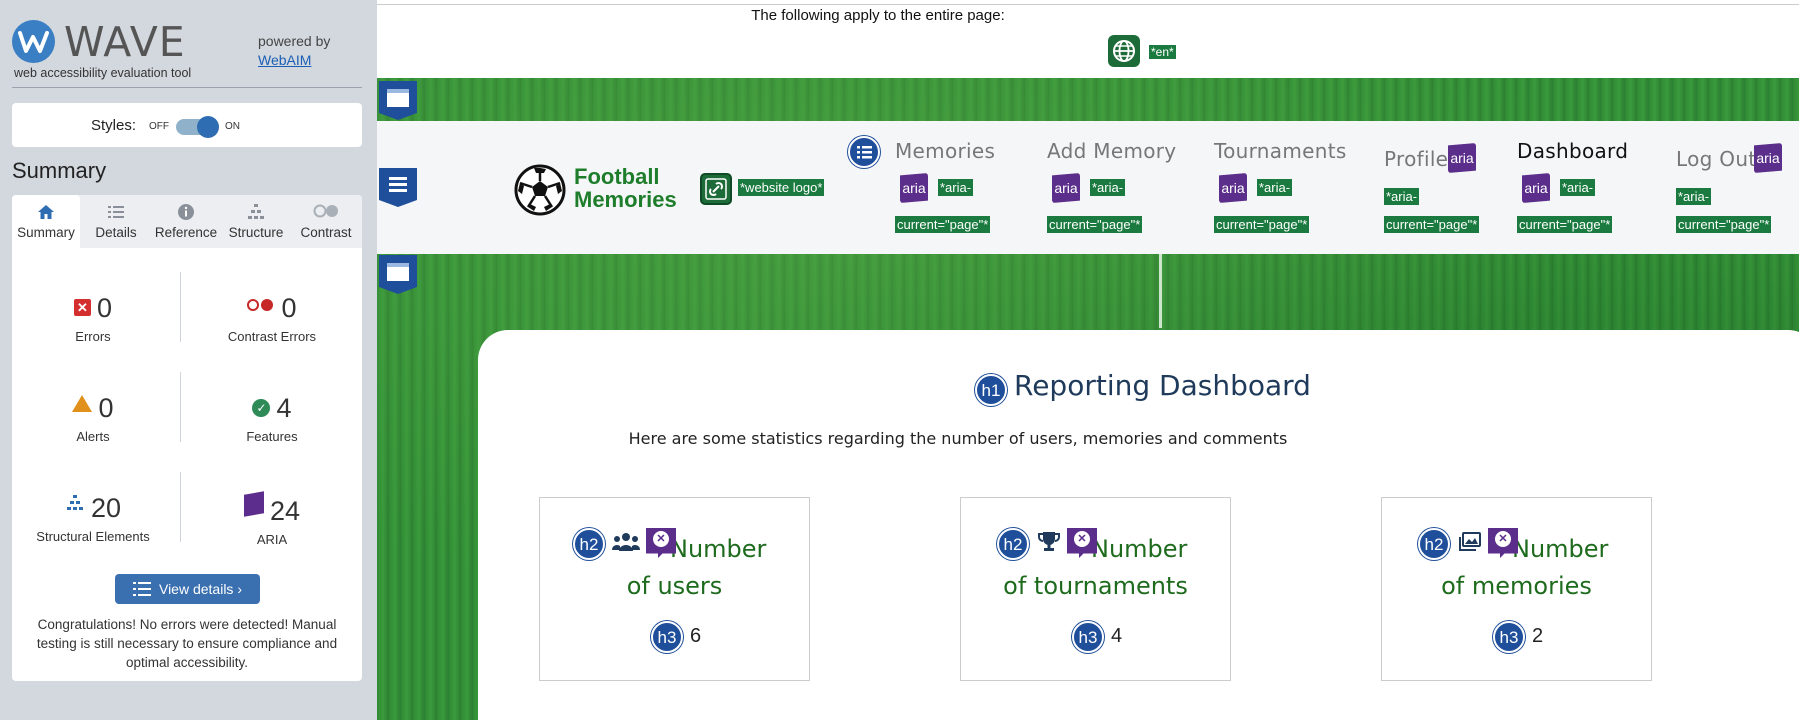  I want to click on tab-summary: Summary, so click(46, 221).